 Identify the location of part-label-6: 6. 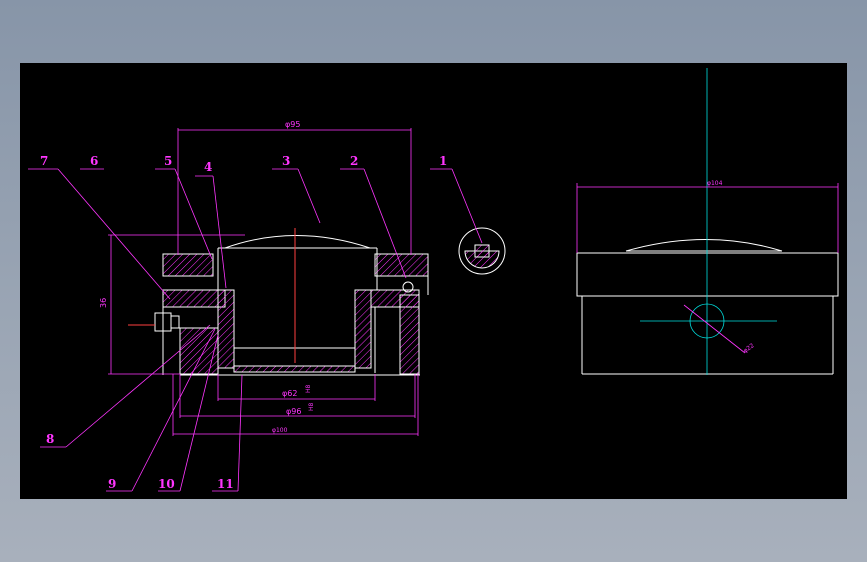
(94, 161).